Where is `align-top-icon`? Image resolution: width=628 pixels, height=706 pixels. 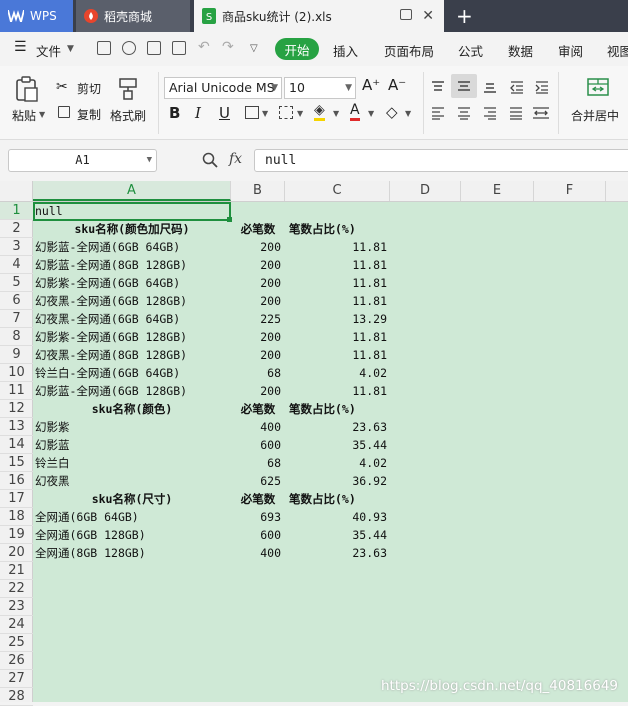 align-top-icon is located at coordinates (438, 87).